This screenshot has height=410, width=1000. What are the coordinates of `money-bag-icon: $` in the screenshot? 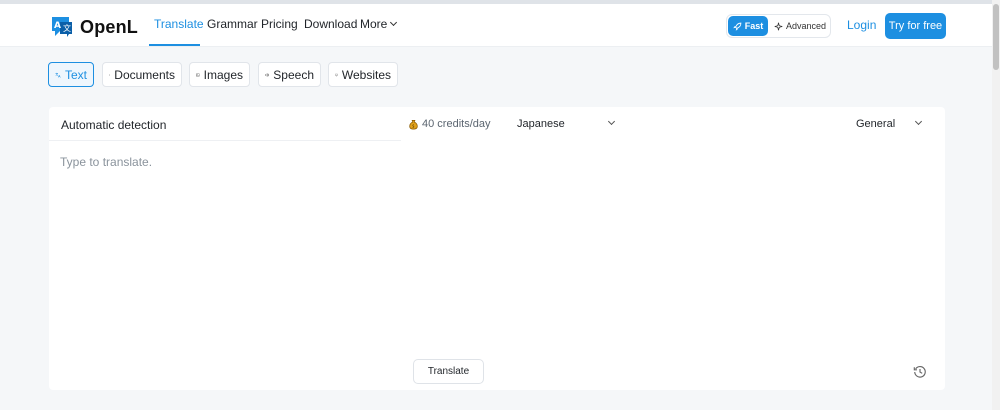 It's located at (413, 124).